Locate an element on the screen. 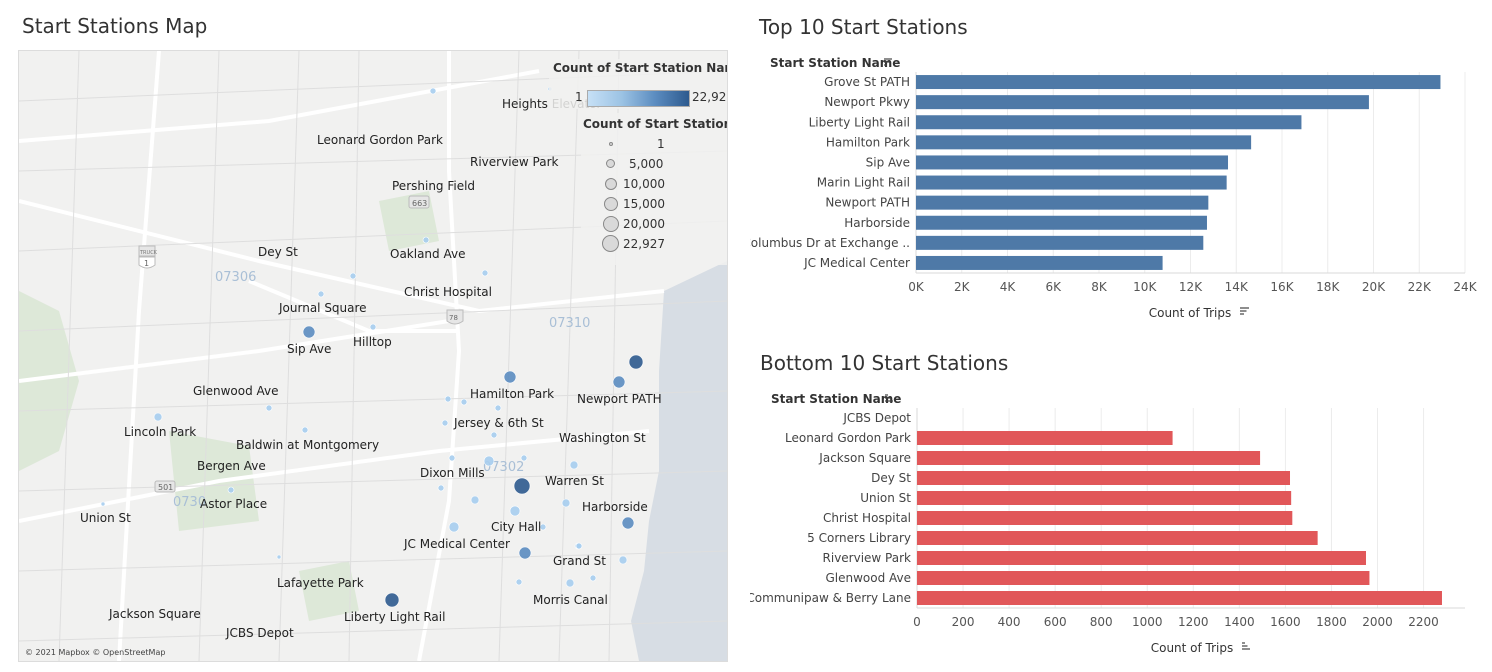  category-label: Hamilton Park is located at coordinates (868, 142).